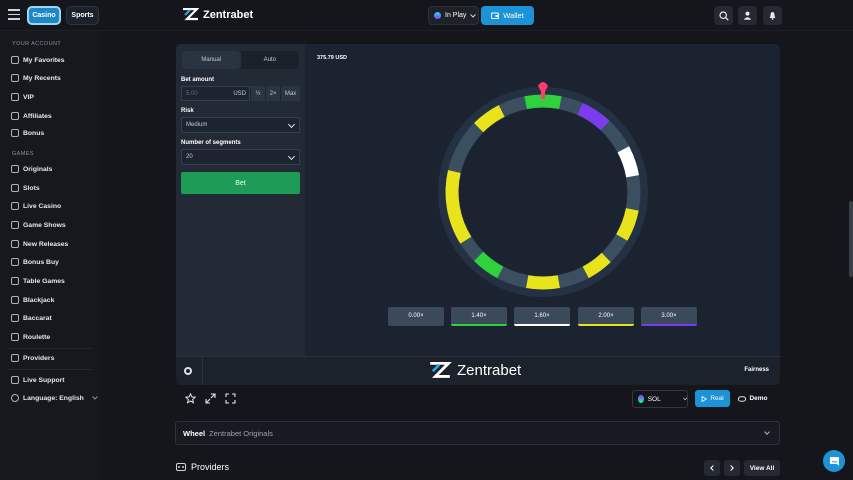  What do you see at coordinates (479, 316) in the screenshot?
I see `multiplier-1: 1.40×` at bounding box center [479, 316].